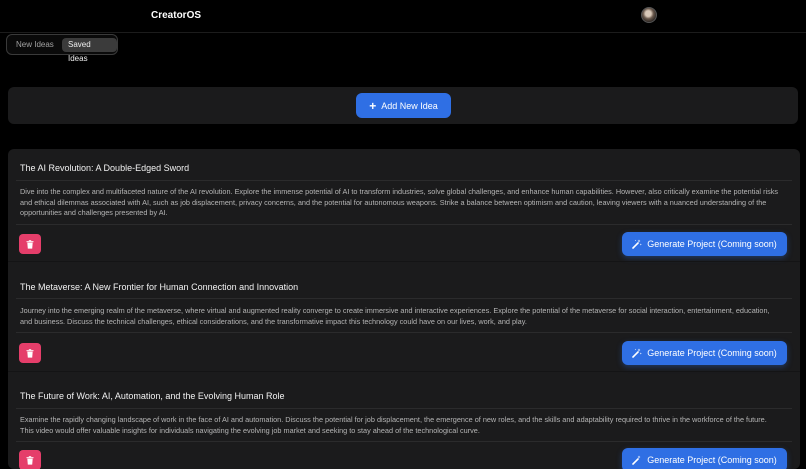 Image resolution: width=806 pixels, height=469 pixels. I want to click on top-bar: CreatorOS, so click(403, 16).